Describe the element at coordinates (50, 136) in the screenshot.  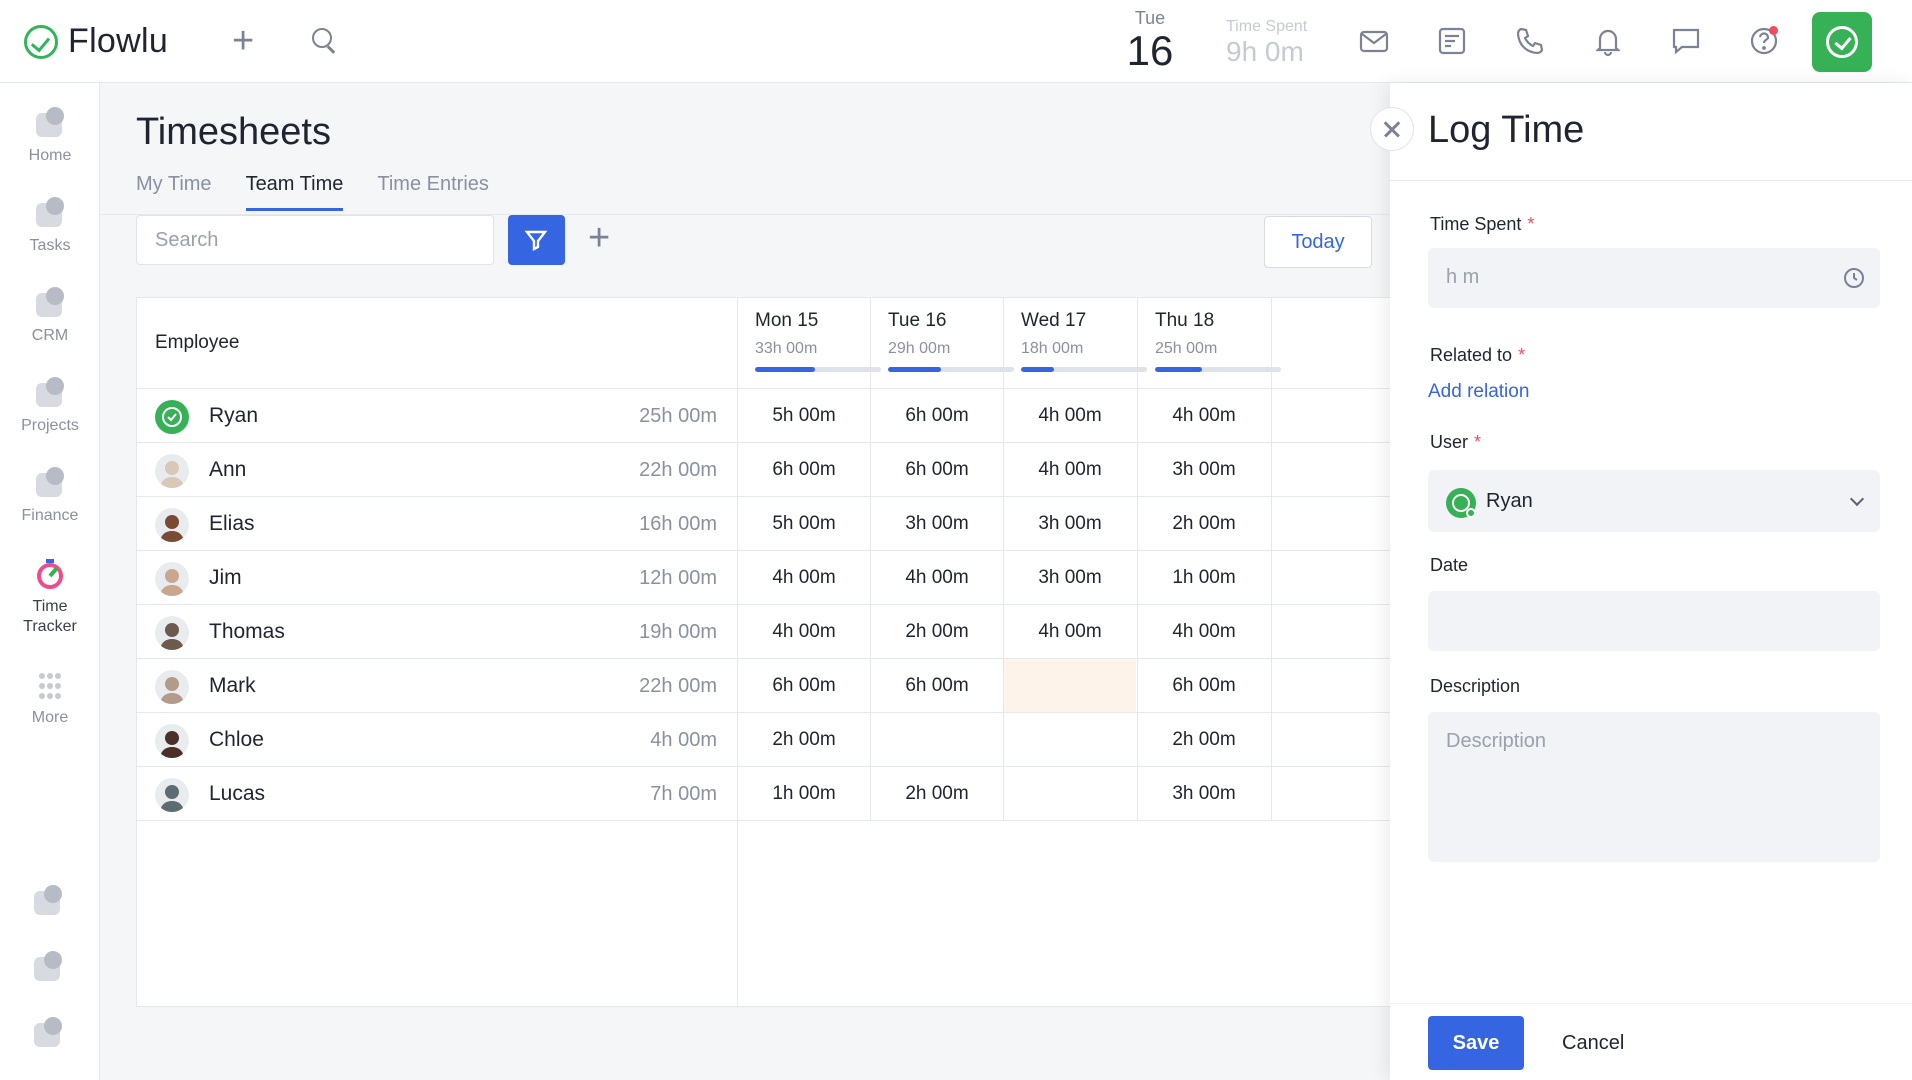
I see `sidebar-item-home: Home` at that location.